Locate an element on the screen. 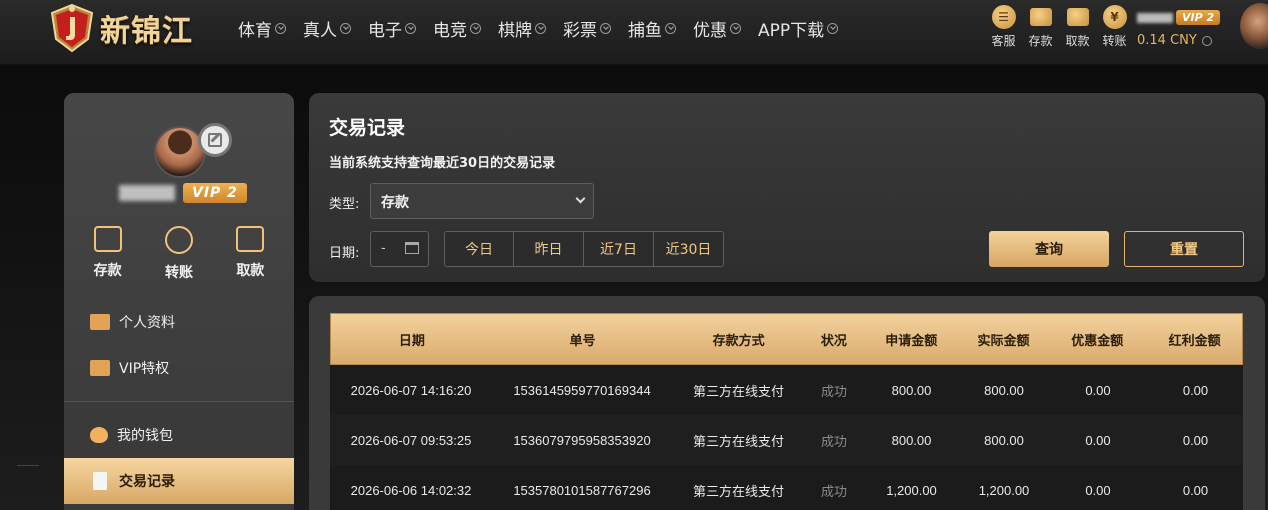 Image resolution: width=1268 pixels, height=510 pixels. type-select-value: 存款 is located at coordinates (395, 203).